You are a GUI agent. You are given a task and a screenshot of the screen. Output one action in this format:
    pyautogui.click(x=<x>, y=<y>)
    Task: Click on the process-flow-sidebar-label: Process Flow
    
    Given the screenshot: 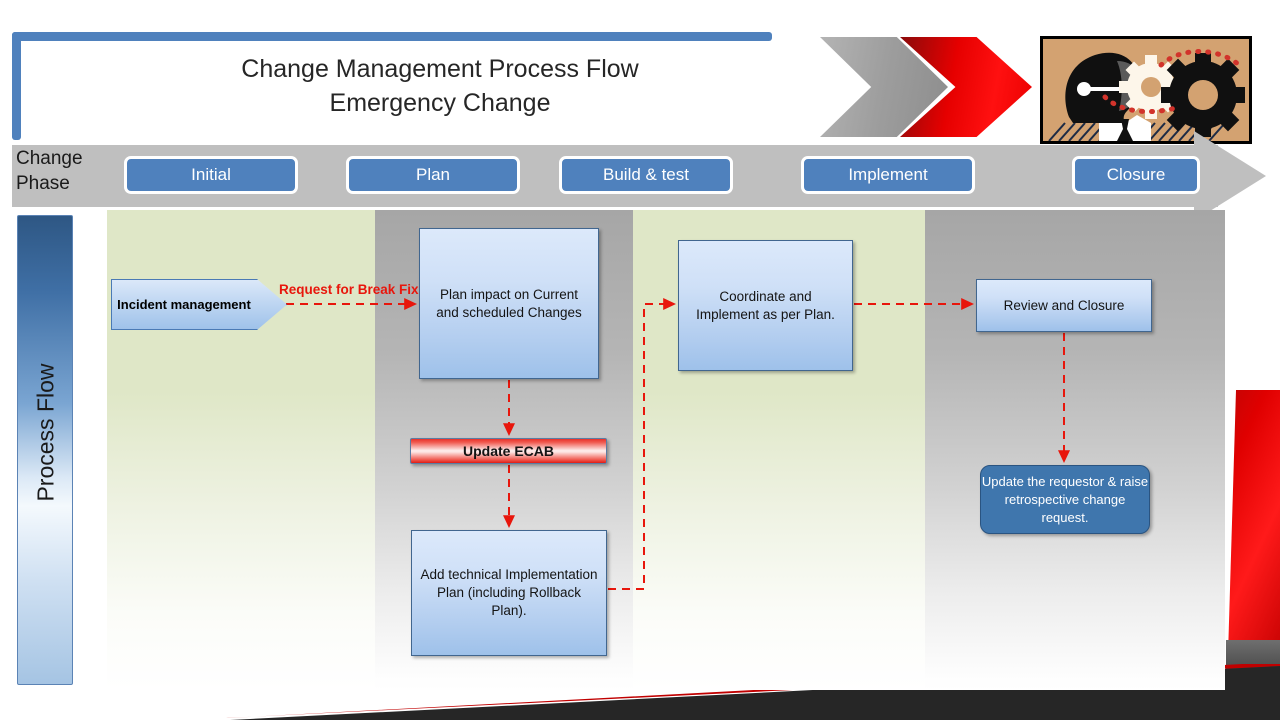 What is the action you would take?
    pyautogui.click(x=45, y=432)
    